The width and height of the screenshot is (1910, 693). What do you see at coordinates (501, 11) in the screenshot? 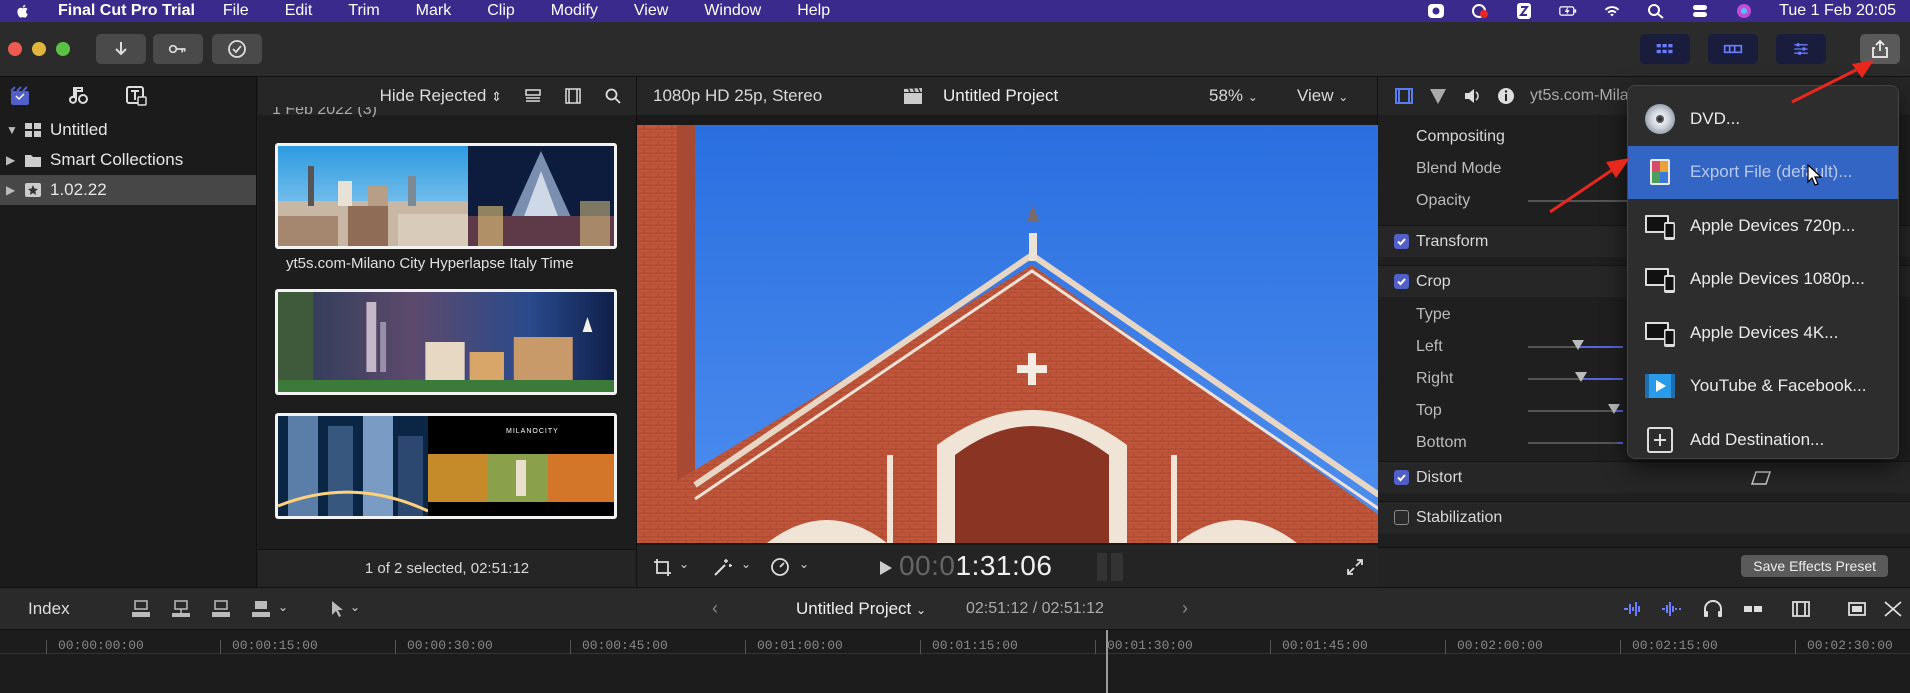
I see `menu-clip: Clip` at bounding box center [501, 11].